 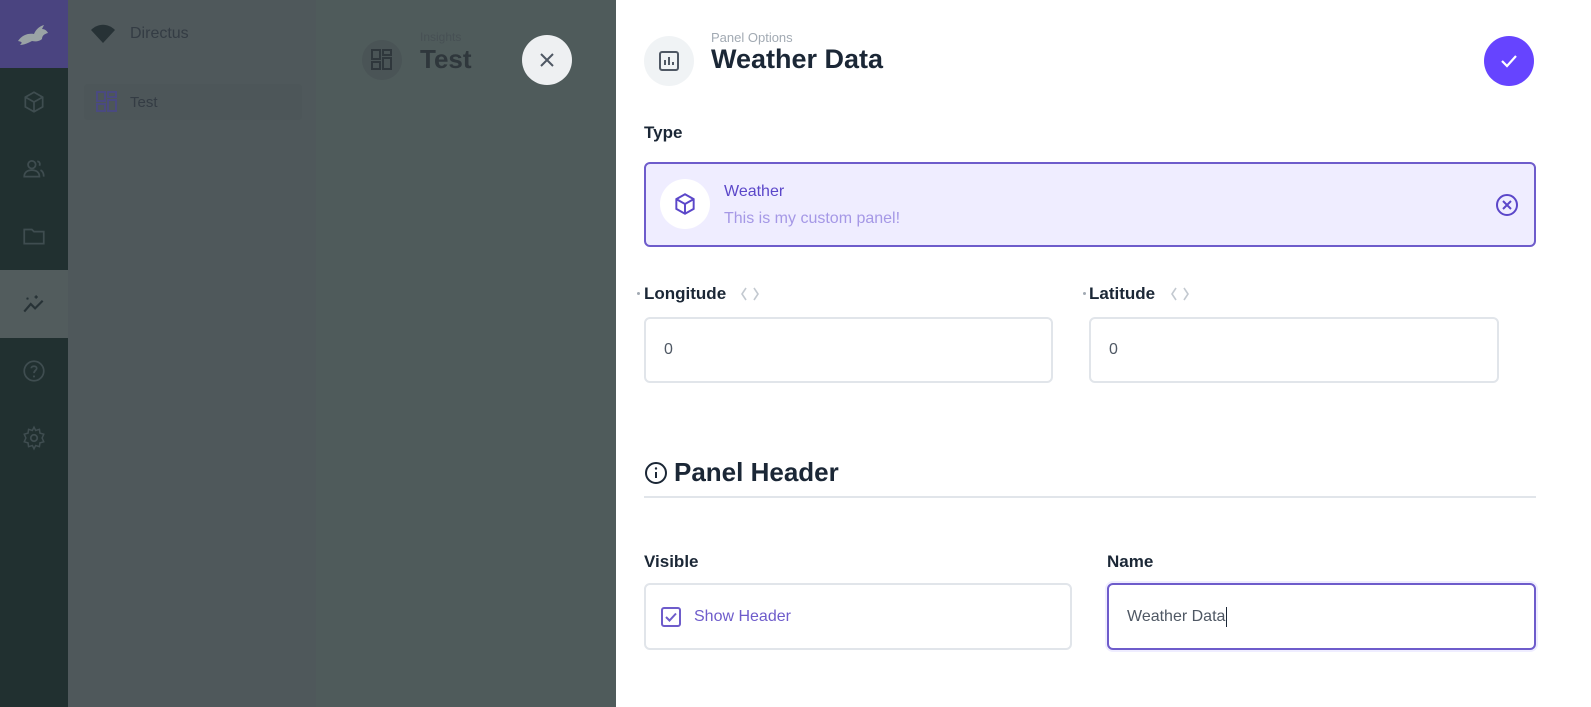 I want to click on wifi-icon, so click(x=103, y=33).